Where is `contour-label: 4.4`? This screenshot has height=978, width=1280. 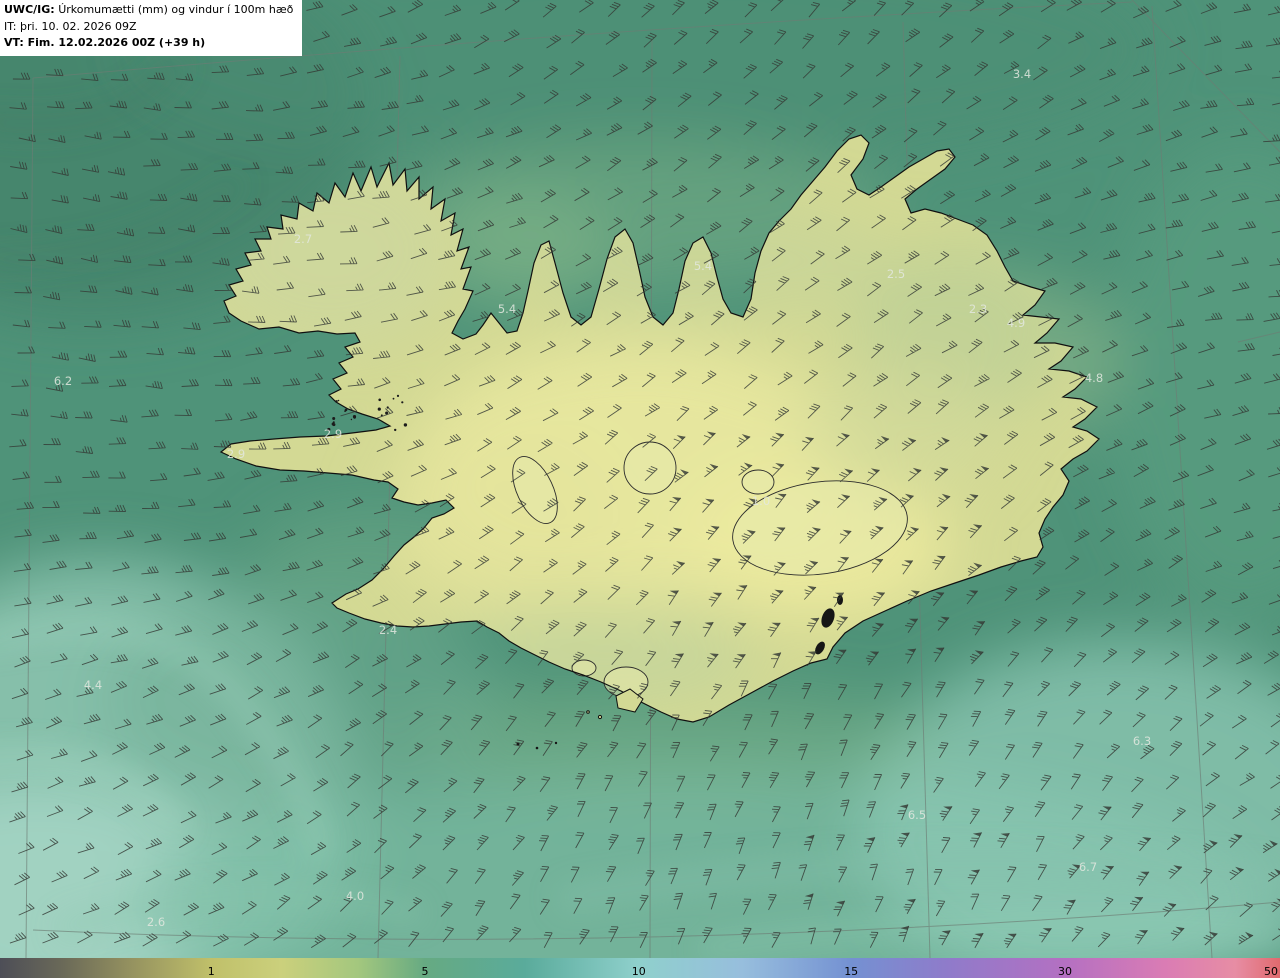
contour-label: 4.4 is located at coordinates (93, 685).